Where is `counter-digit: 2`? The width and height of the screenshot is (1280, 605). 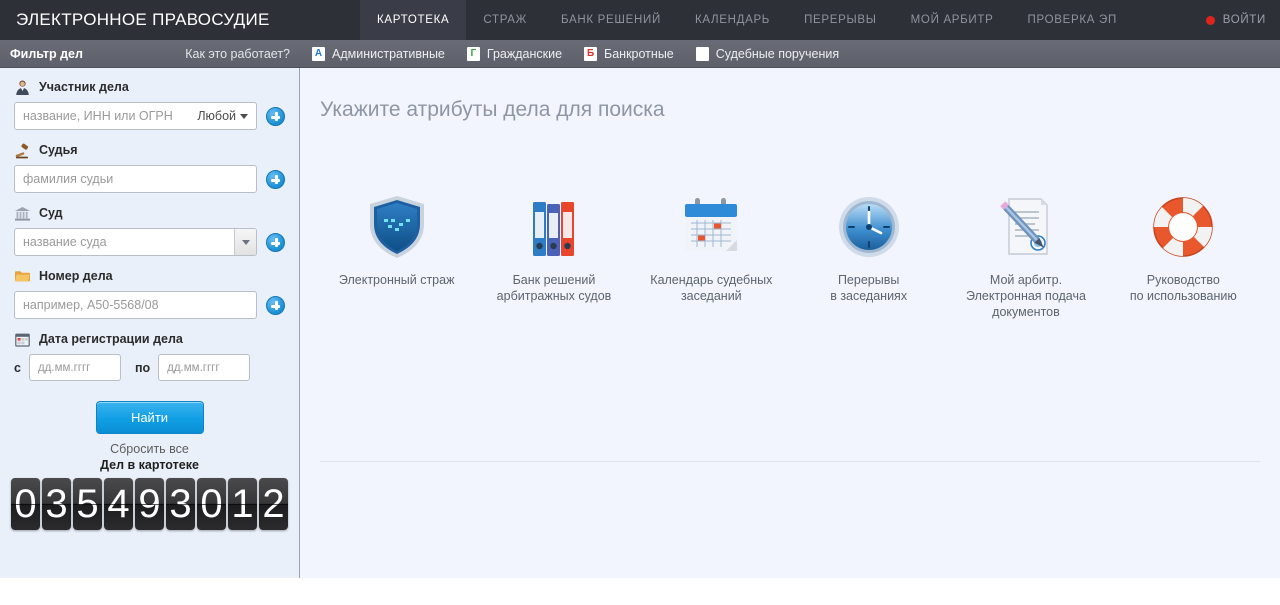
counter-digit: 2 is located at coordinates (273, 504).